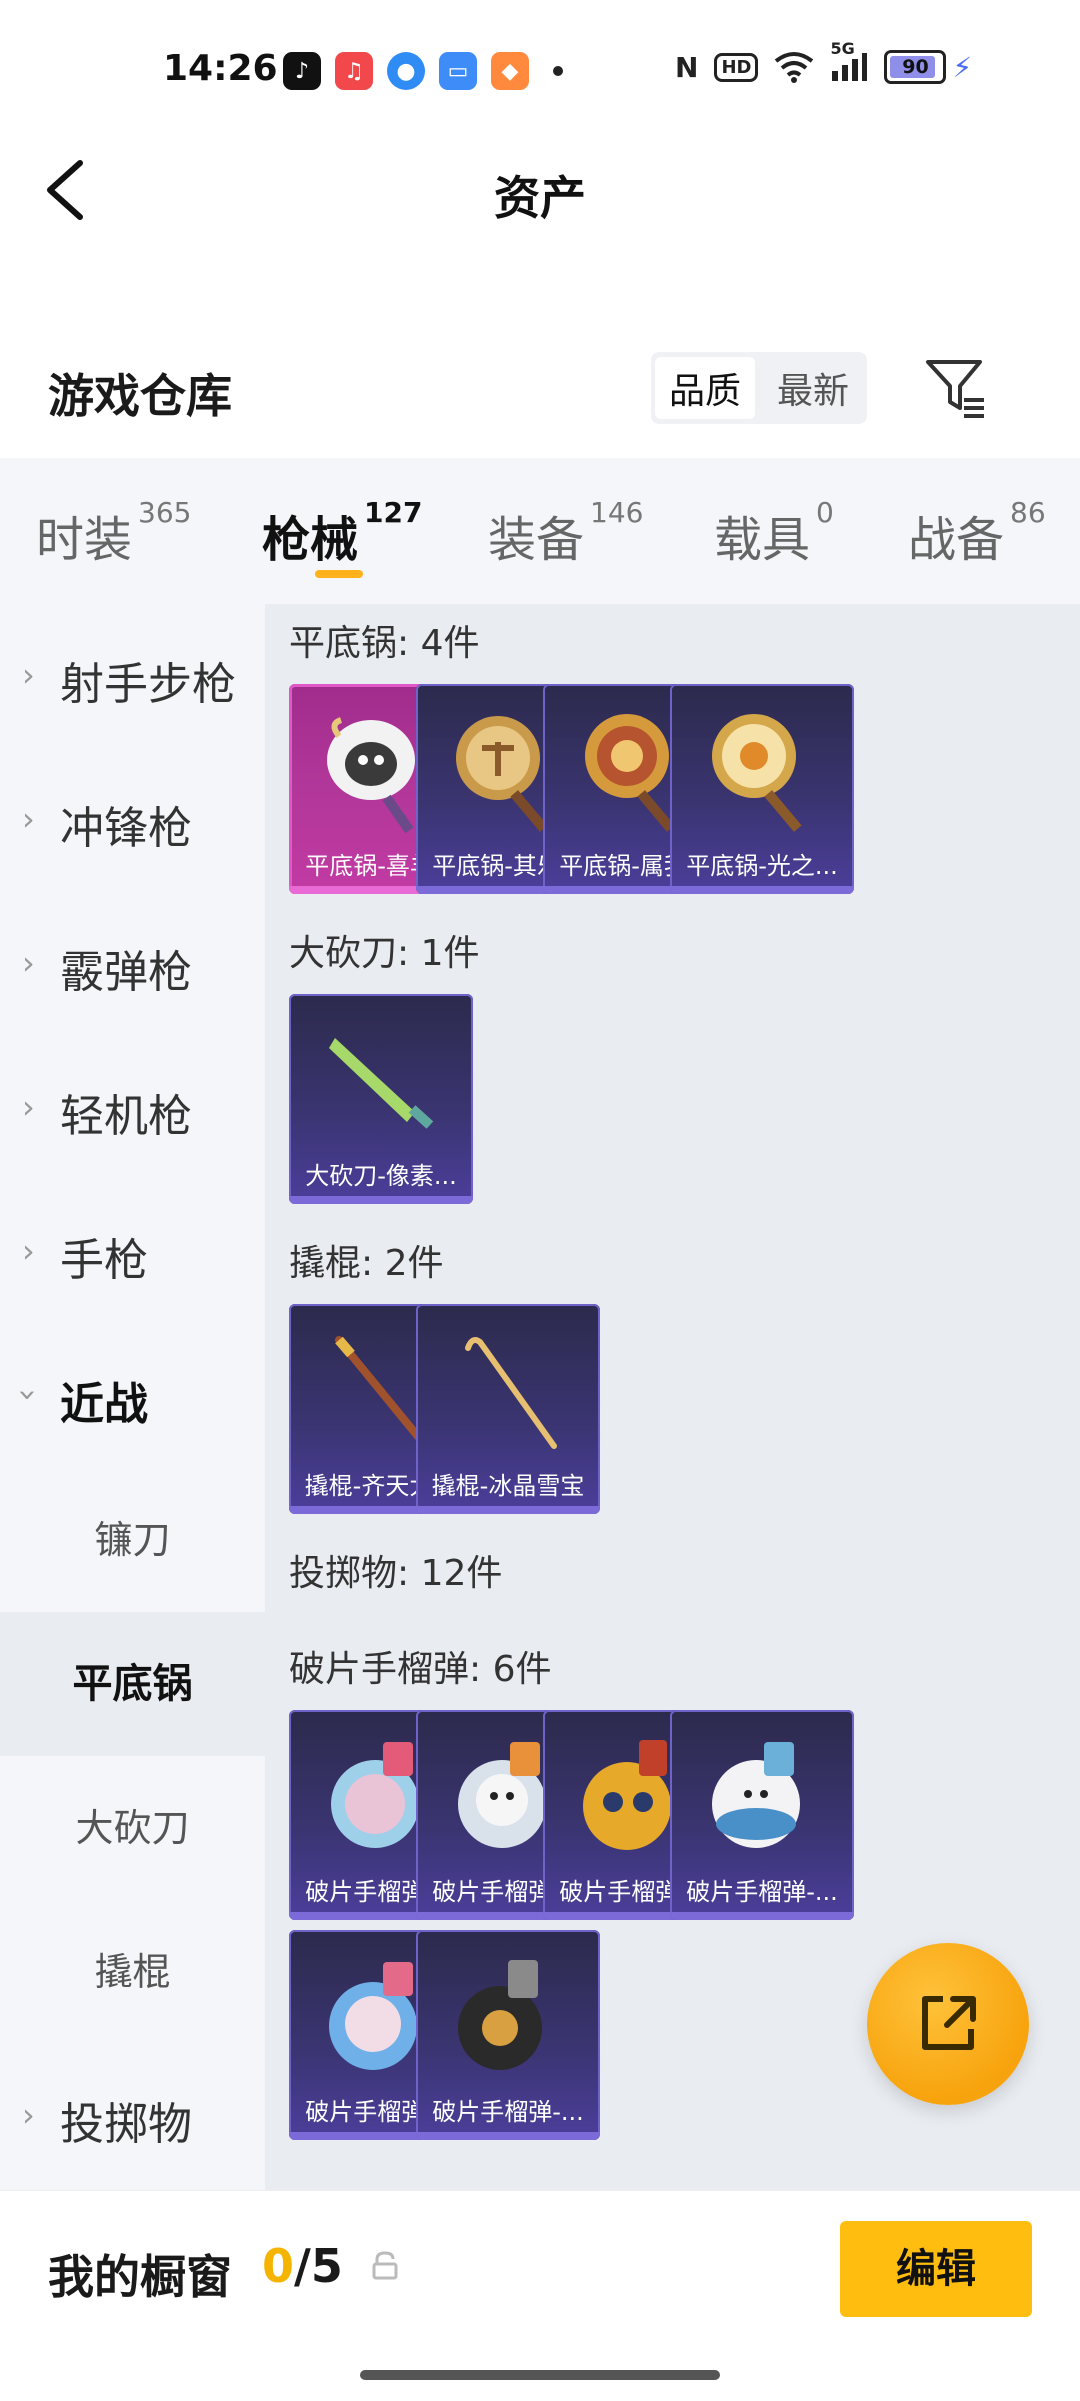 The width and height of the screenshot is (1080, 2401). What do you see at coordinates (126, 2124) in the screenshot?
I see `sidebar-item-label: 投掷物` at bounding box center [126, 2124].